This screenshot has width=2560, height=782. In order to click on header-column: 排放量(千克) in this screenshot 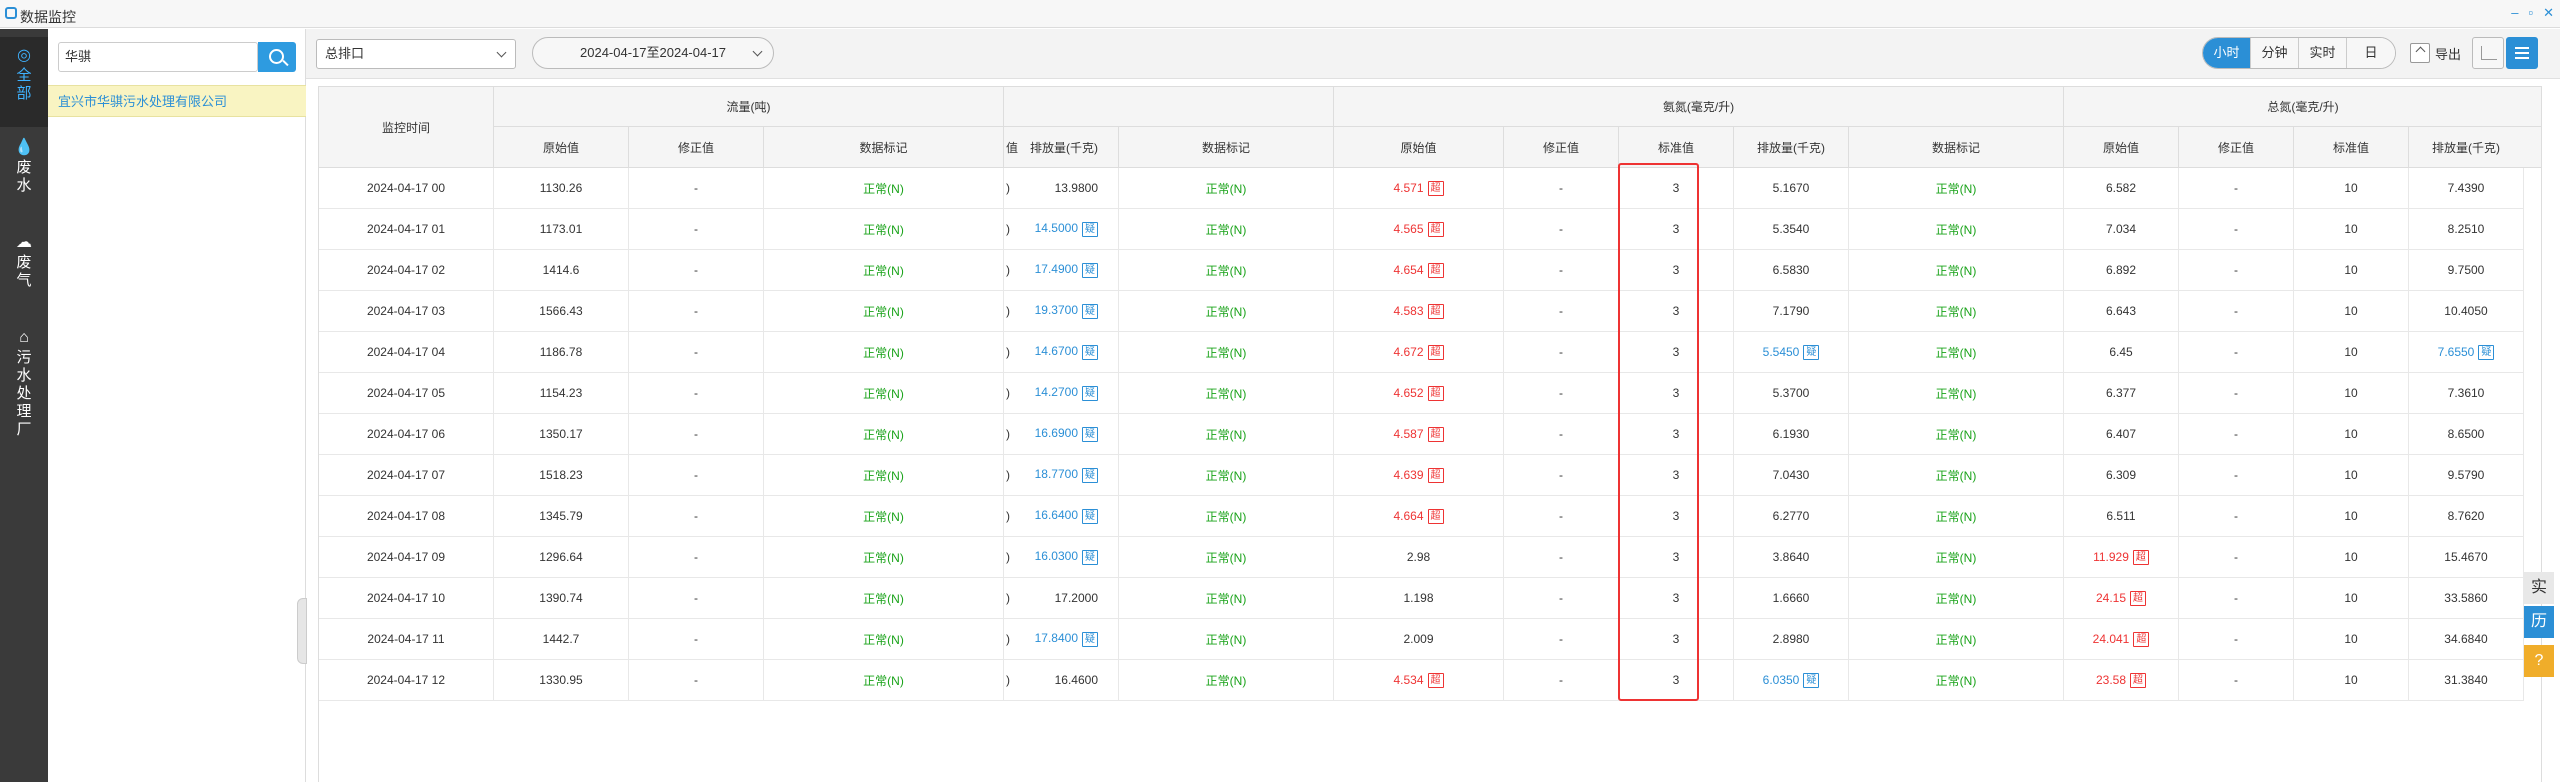, I will do `click(1791, 147)`.